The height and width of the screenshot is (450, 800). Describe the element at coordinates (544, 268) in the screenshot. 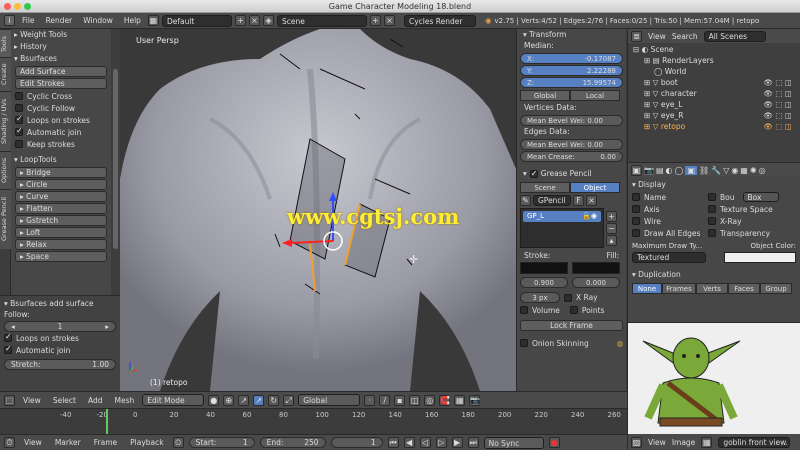

I see `stroke-color-swatch` at that location.